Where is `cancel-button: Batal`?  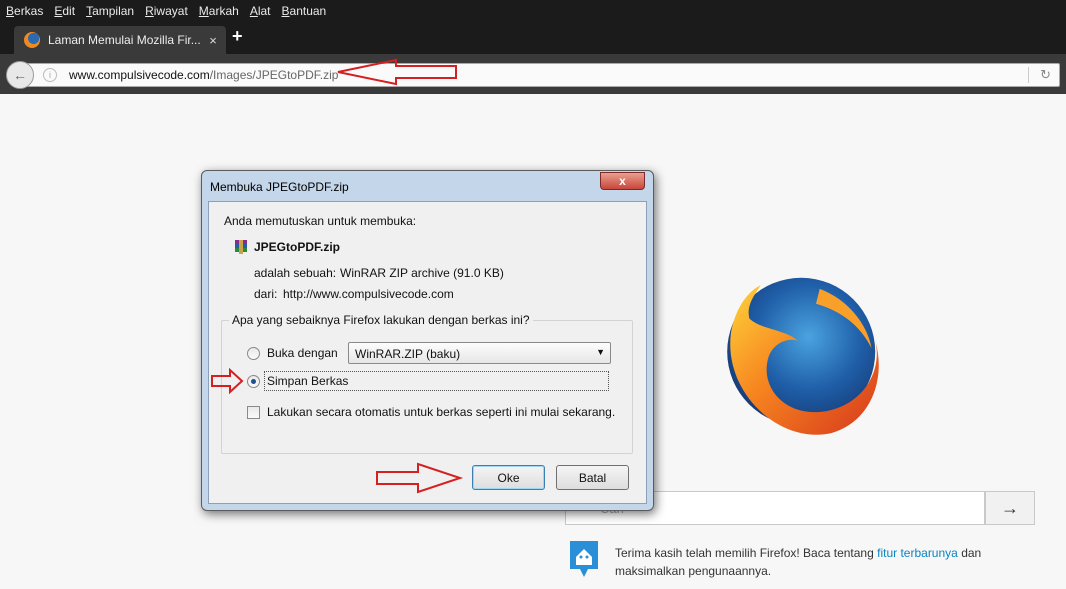 cancel-button: Batal is located at coordinates (592, 477).